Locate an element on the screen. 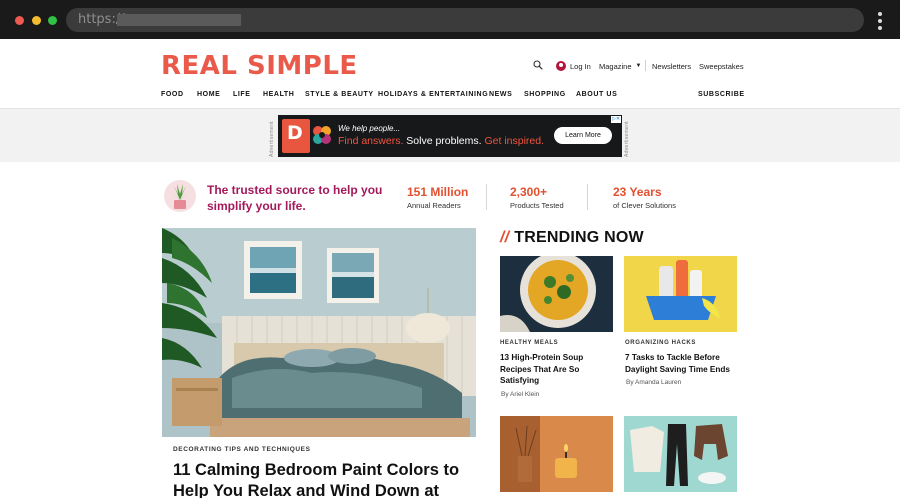 Image resolution: width=900 pixels, height=498 pixels. login-label: Log In is located at coordinates (580, 66).